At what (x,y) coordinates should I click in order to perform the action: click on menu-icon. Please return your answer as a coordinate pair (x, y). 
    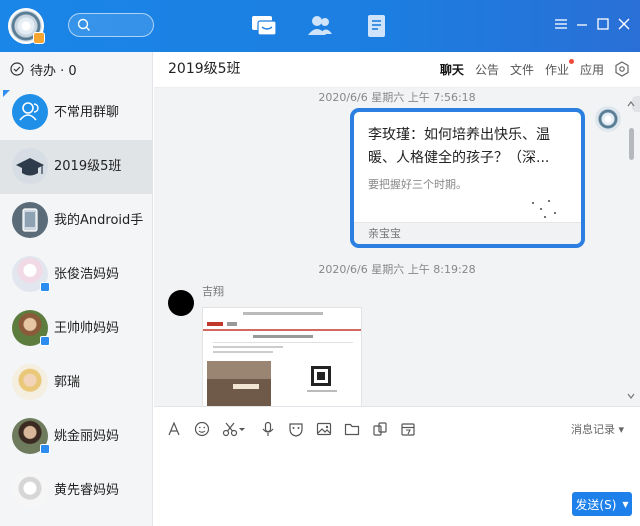
    Looking at the image, I should click on (561, 24).